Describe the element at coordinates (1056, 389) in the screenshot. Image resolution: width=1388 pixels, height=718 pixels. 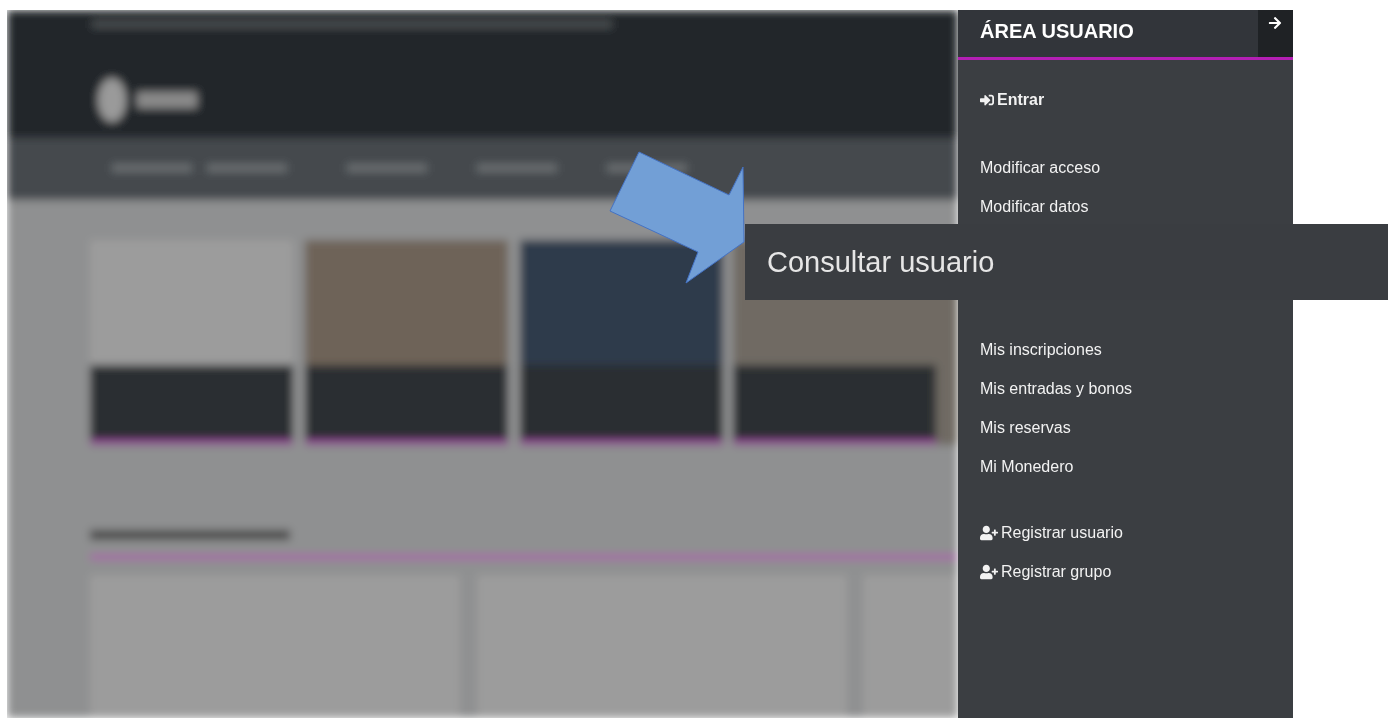
I see `menu-link: Mis entradas y bonos` at that location.